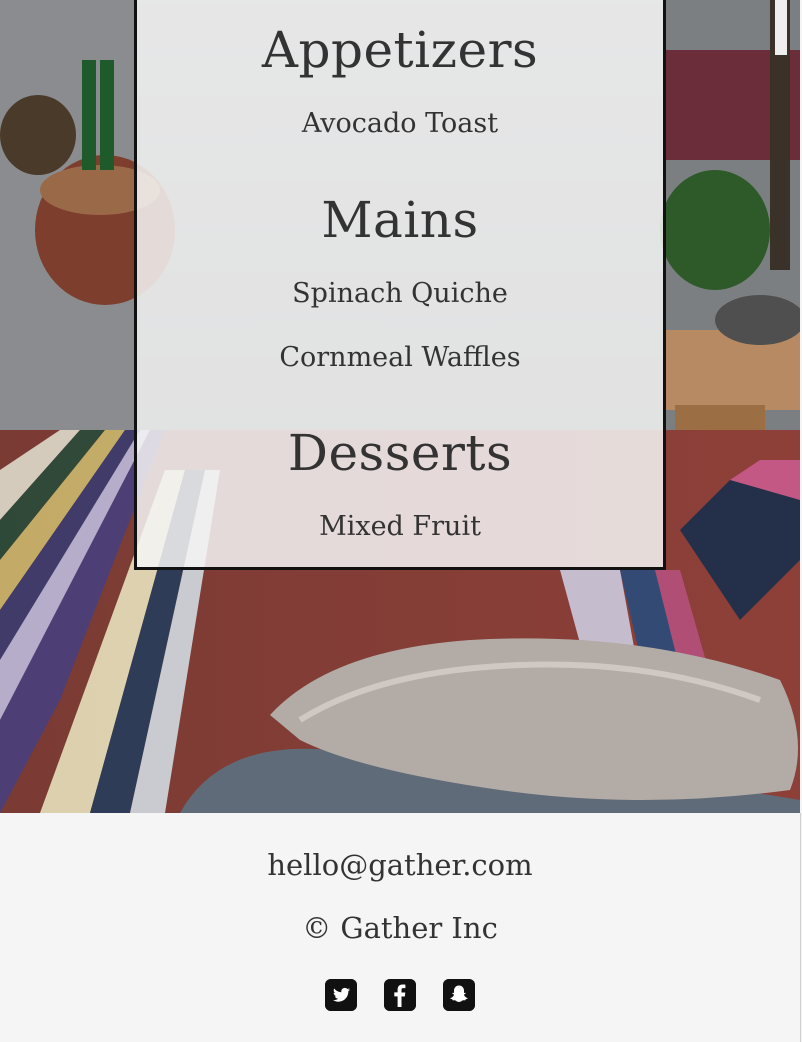 This screenshot has width=802, height=1042. Describe the element at coordinates (400, 865) in the screenshot. I see `footer-email-link: hello@gather.com` at that location.